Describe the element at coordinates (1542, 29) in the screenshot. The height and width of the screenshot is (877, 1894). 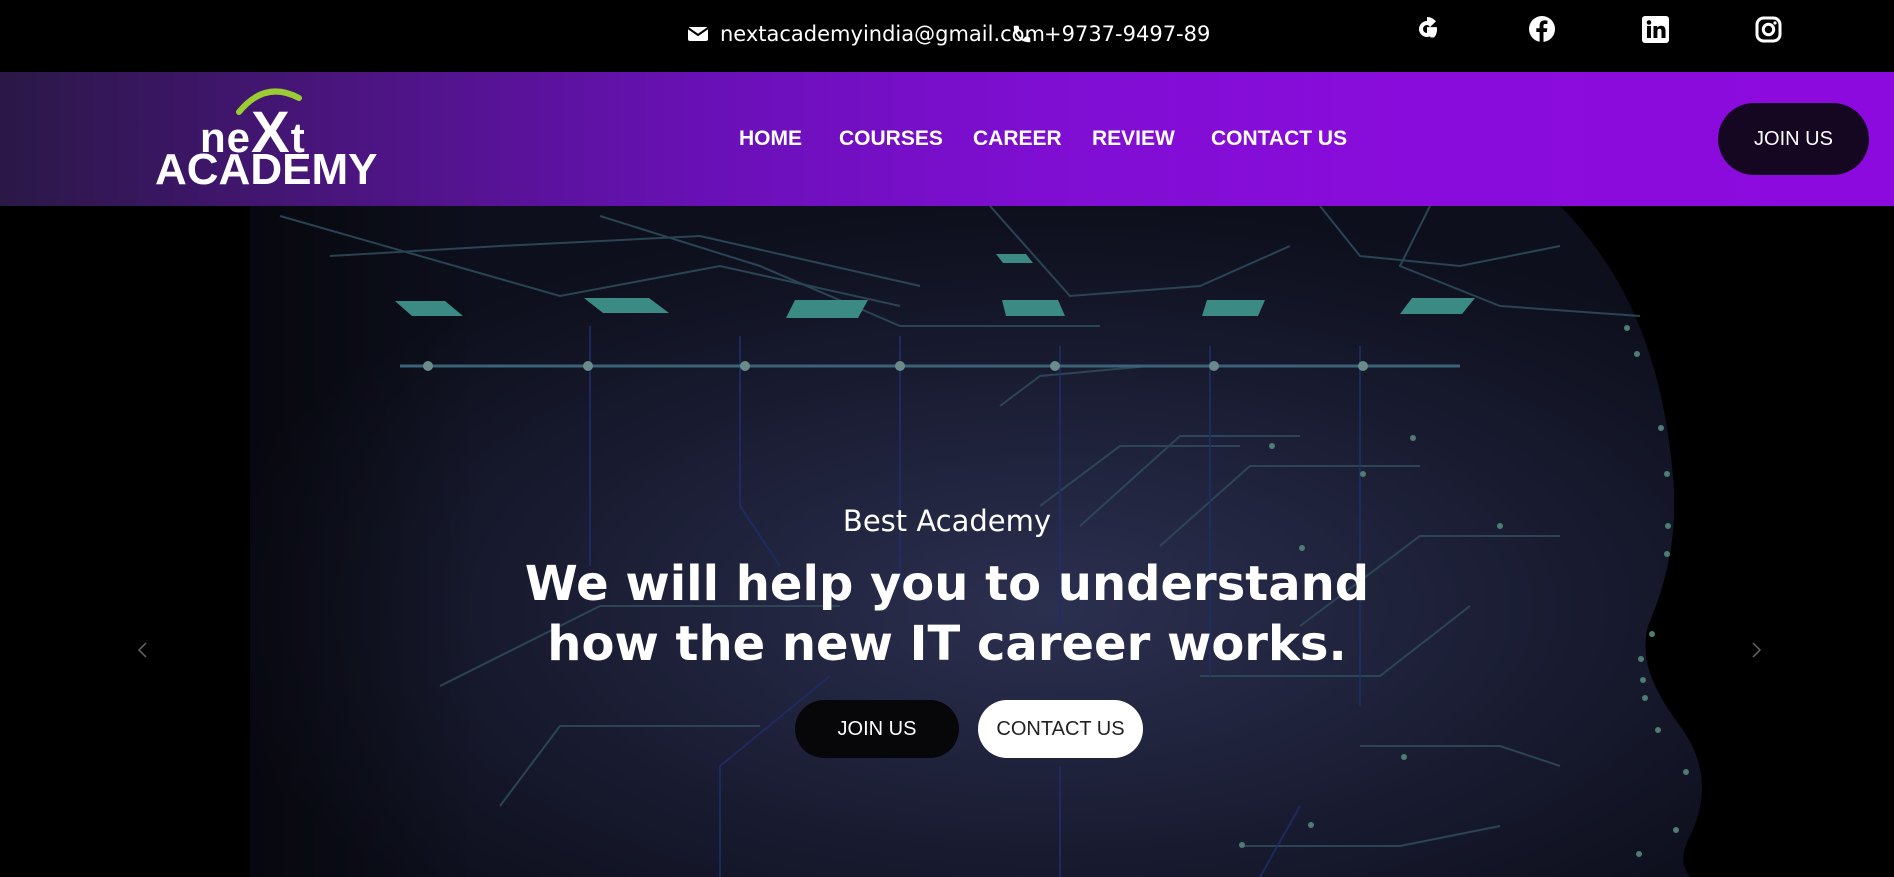
I see `facebook-icon` at that location.